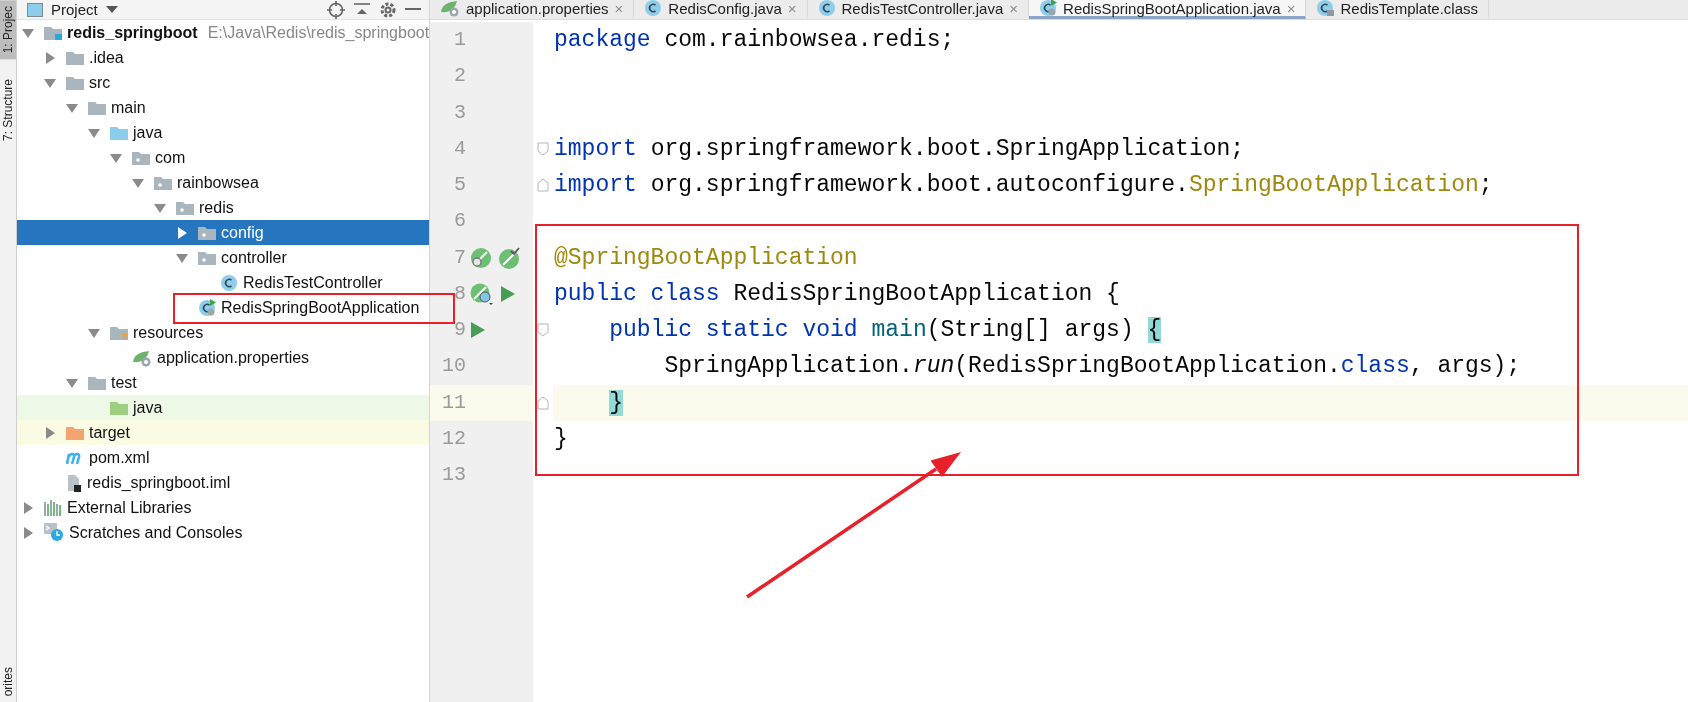 Image resolution: width=1688 pixels, height=702 pixels. What do you see at coordinates (453, 366) in the screenshot?
I see `line-number: 10` at bounding box center [453, 366].